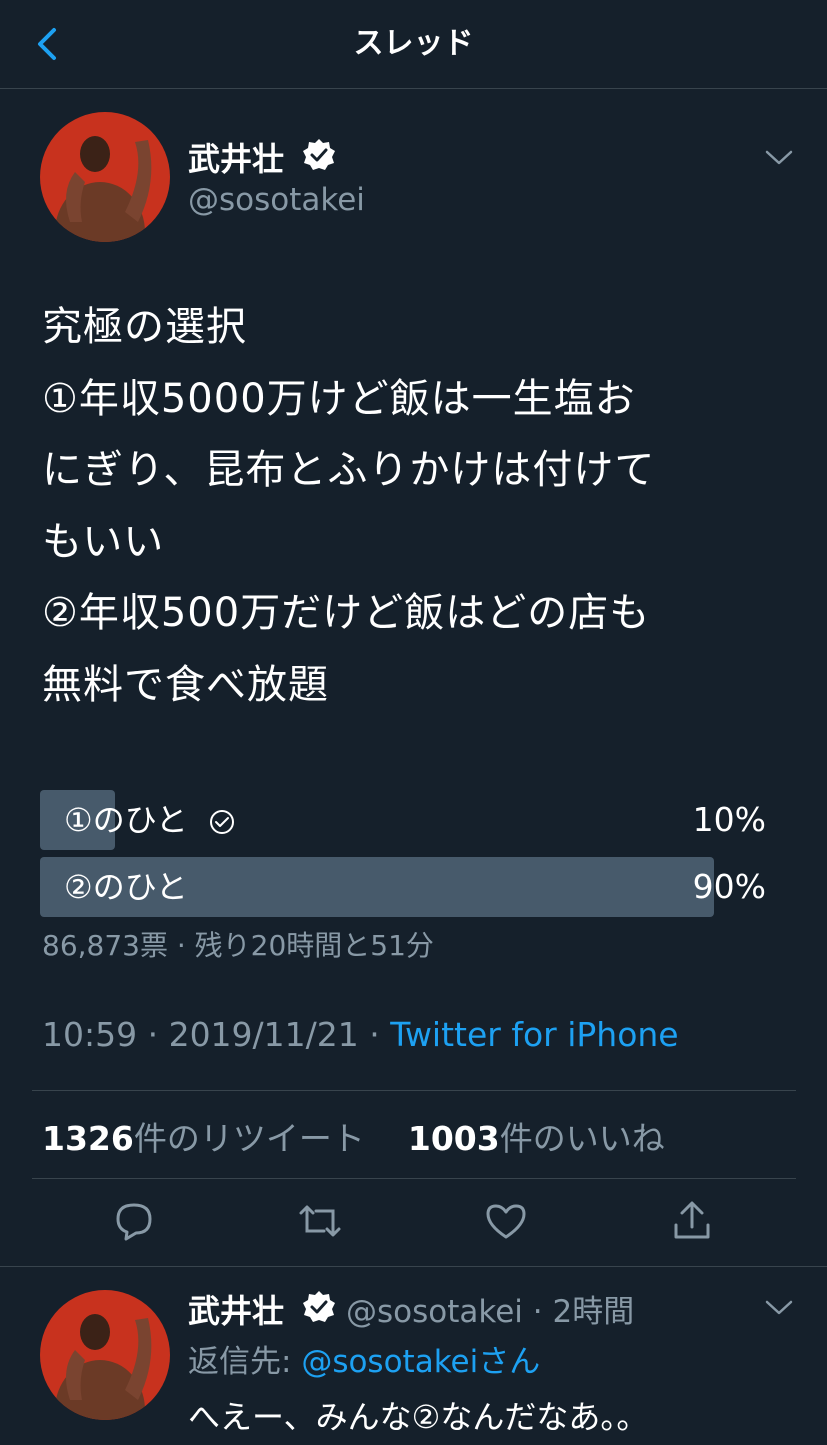  Describe the element at coordinates (216, 1034) in the screenshot. I see `timestamp-text: 10:59 · 2019/11/21 ·` at that location.